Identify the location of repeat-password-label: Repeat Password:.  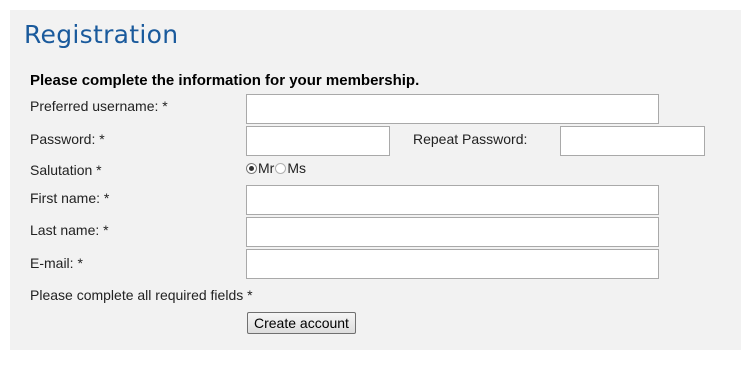
(470, 139).